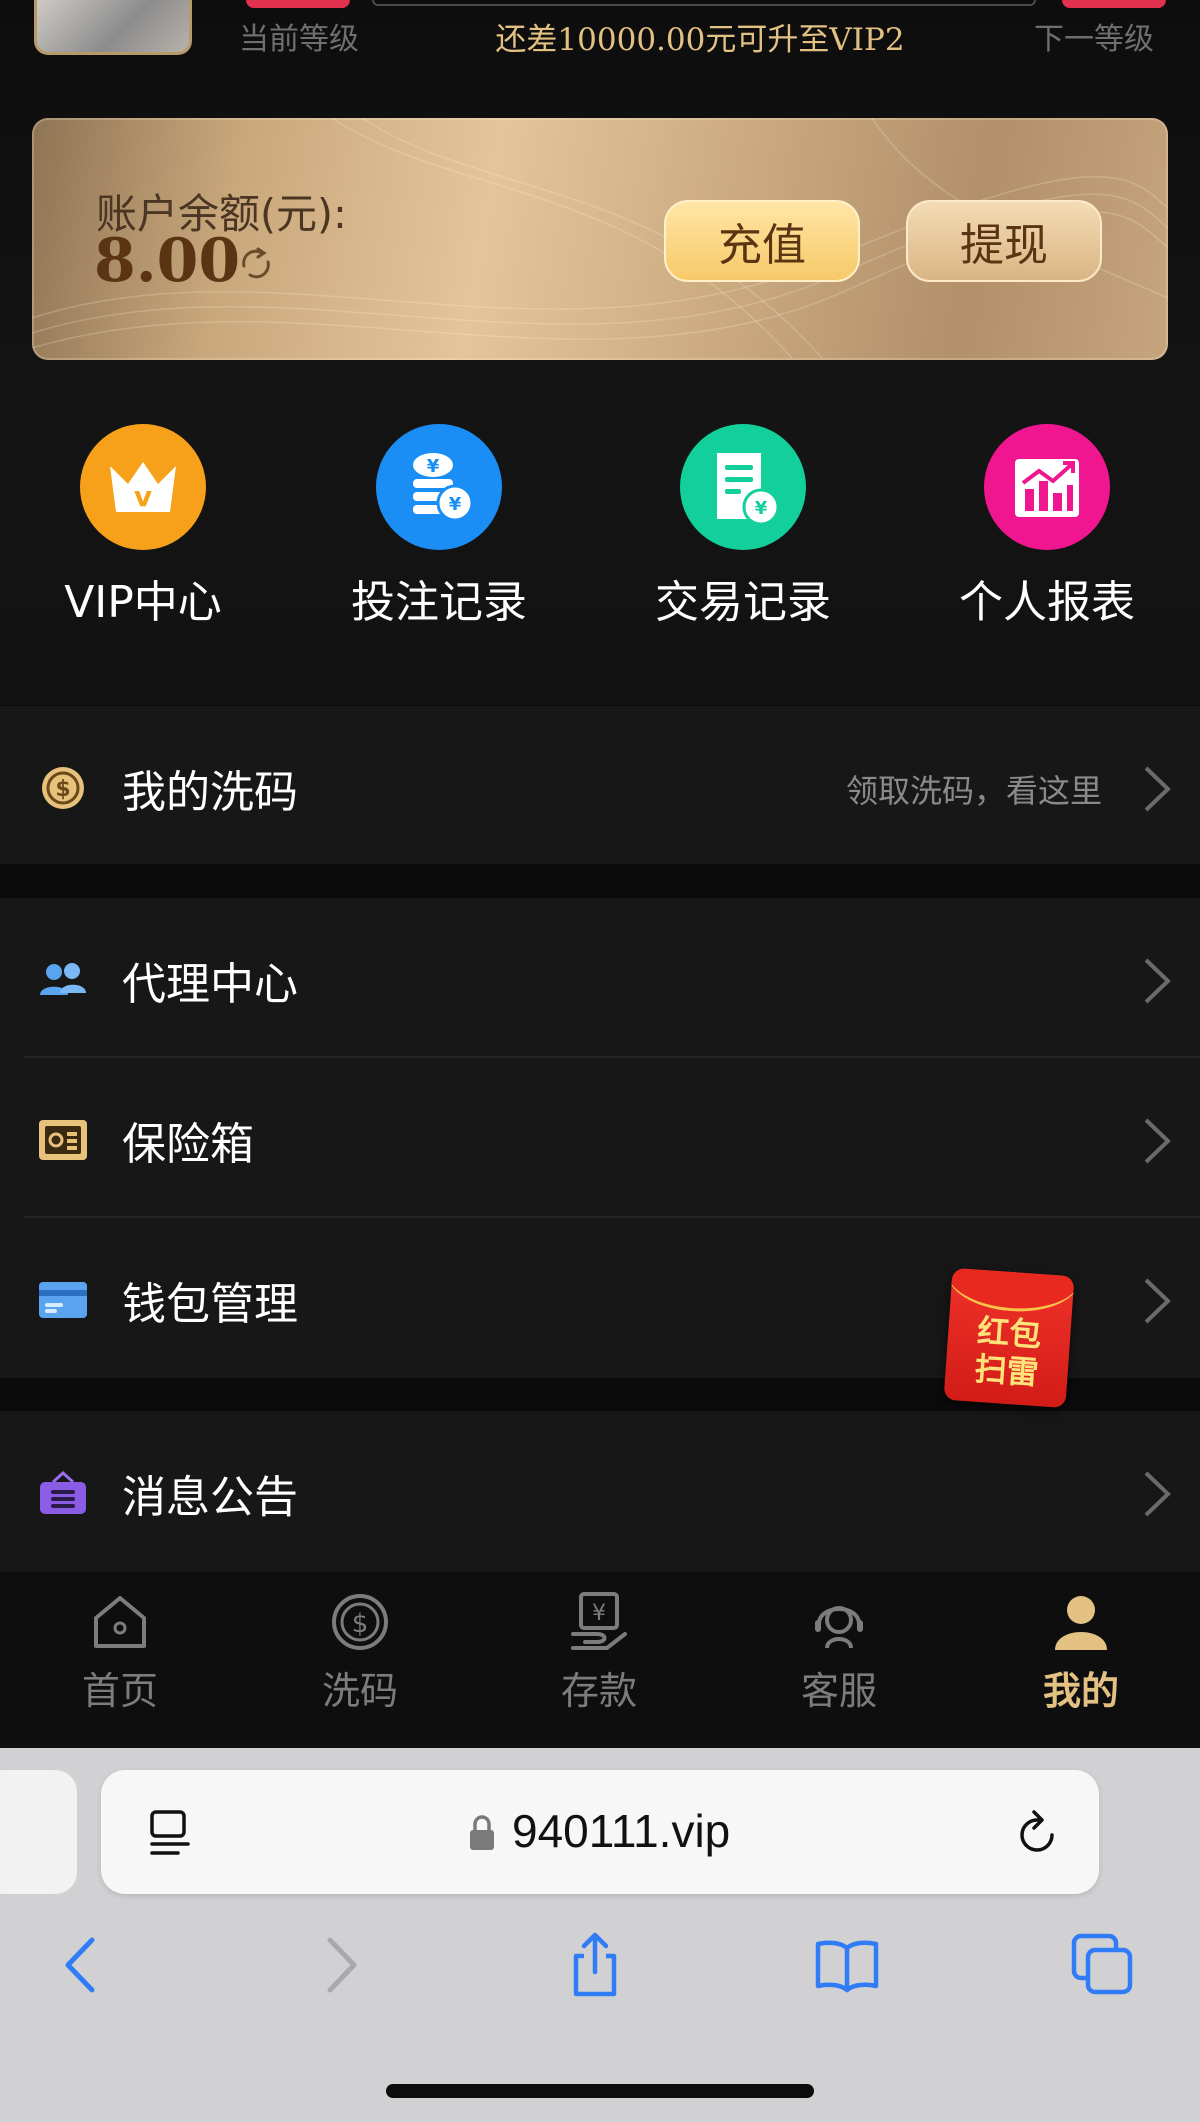 This screenshot has height=2122, width=1200. Describe the element at coordinates (600, 2091) in the screenshot. I see `home-indicator` at that location.